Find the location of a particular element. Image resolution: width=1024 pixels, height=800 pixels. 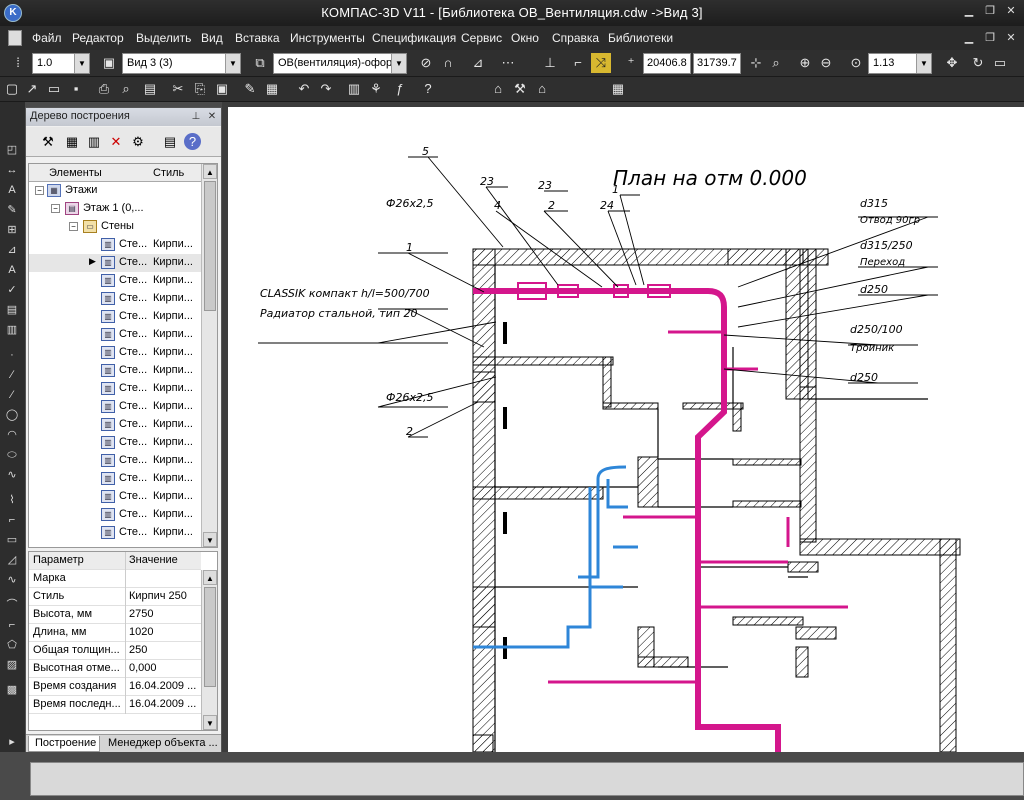

grid-icon: ⋯ is located at coordinates (508, 63).